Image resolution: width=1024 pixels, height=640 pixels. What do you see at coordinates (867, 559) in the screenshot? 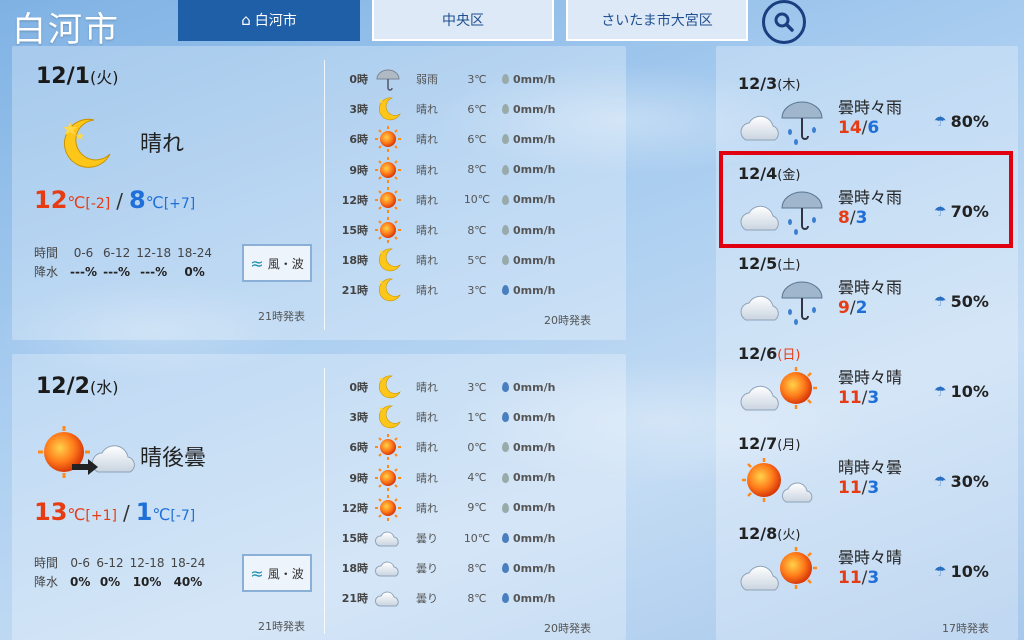
I see `weekly-day-row: 12/8(火) 曇時々晴 11/3 ☂ 10%` at bounding box center [867, 559].